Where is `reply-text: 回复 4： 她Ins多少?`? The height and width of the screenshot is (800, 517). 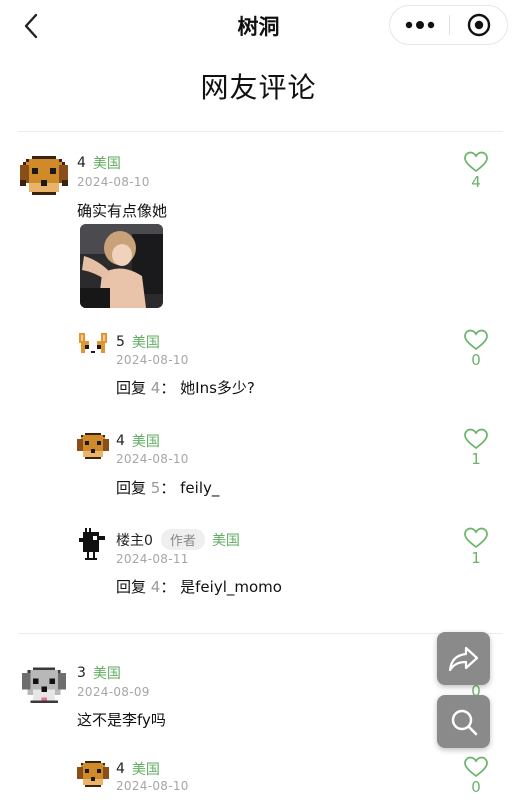 reply-text: 回复 4： 她Ins多少? is located at coordinates (185, 387).